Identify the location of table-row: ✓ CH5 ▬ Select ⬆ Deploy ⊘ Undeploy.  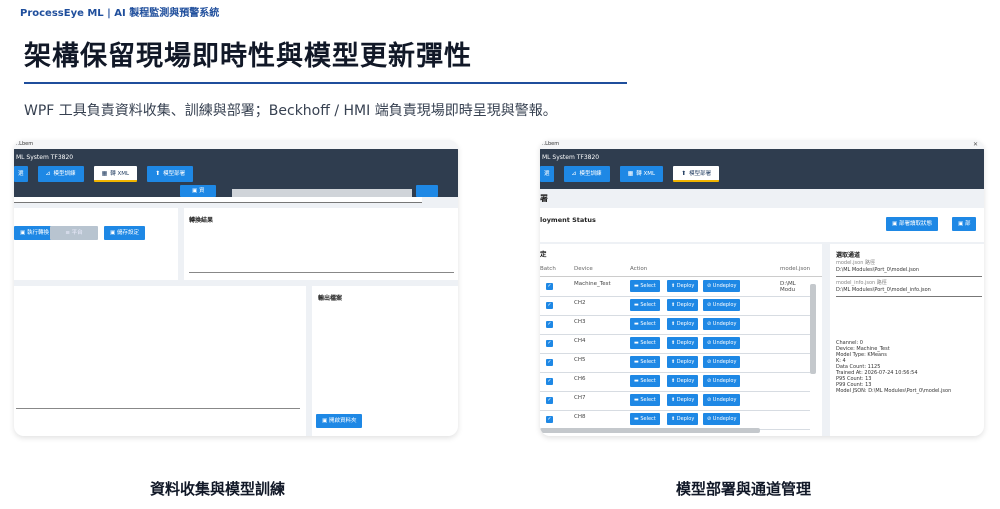
(675, 363).